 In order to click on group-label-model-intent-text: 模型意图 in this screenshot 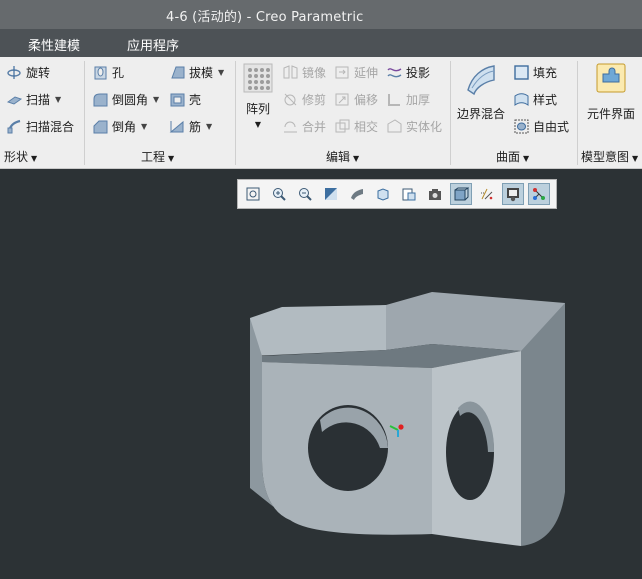, I will do `click(605, 157)`.